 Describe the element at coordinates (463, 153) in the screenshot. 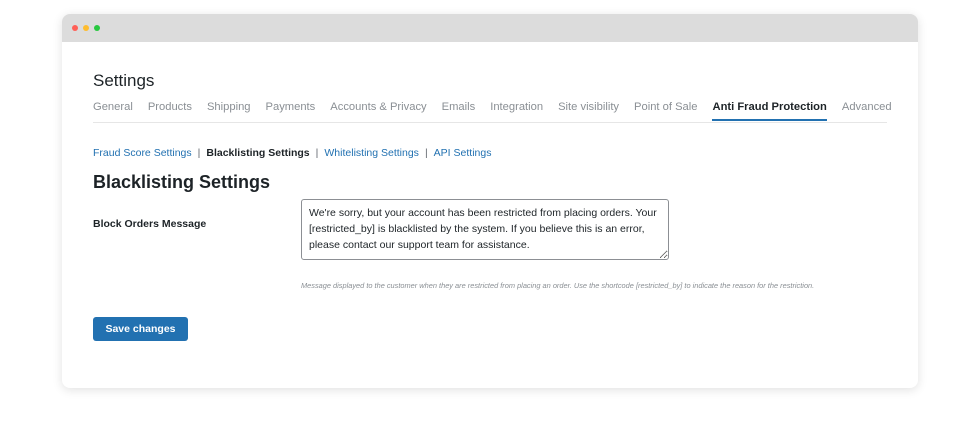

I see `subtab-api-settings: API Settings` at that location.